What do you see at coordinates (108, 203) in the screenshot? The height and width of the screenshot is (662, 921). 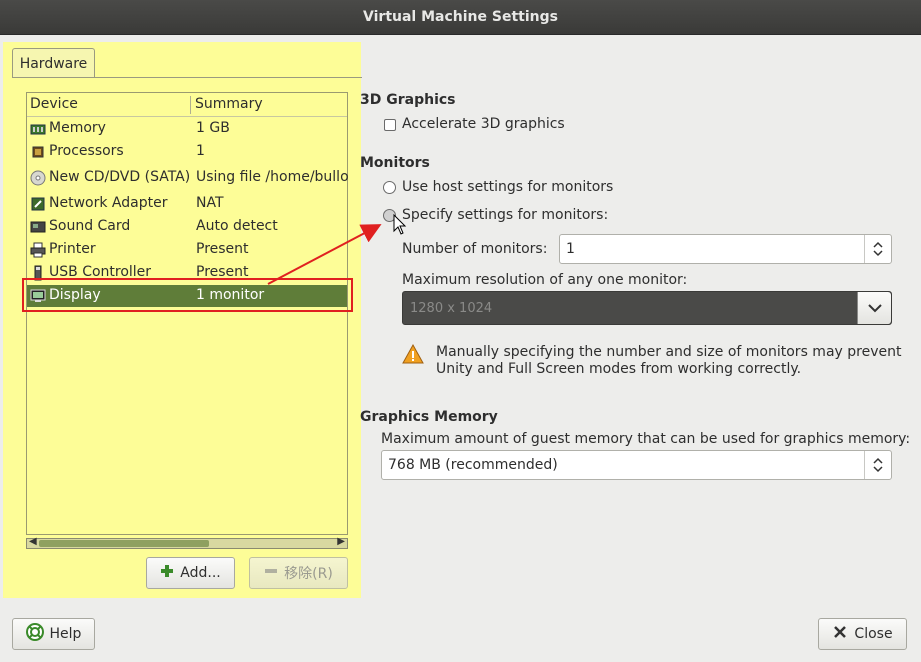 I see `device-name: Network Adapter` at bounding box center [108, 203].